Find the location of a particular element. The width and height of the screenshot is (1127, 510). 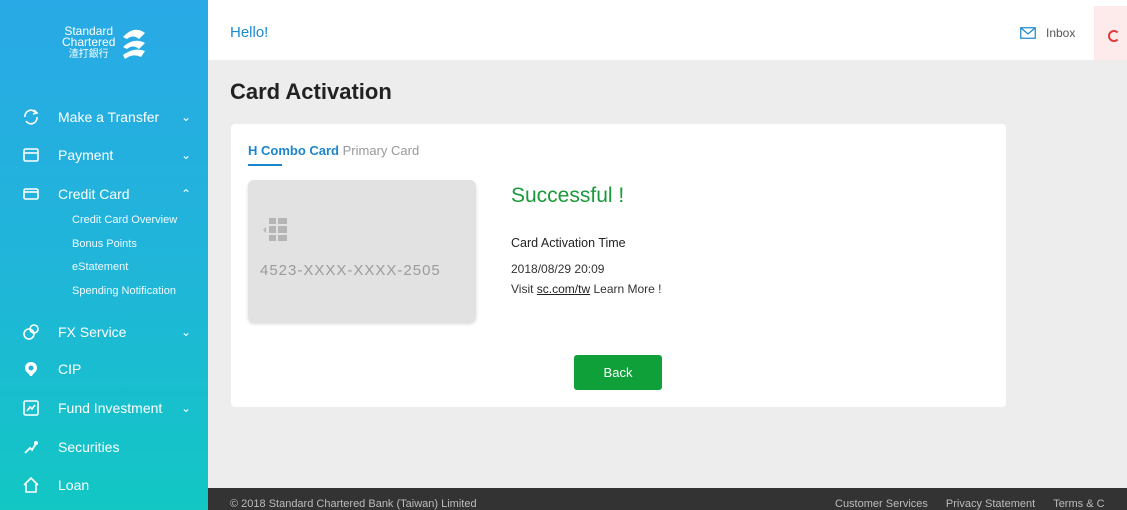

cip-icon is located at coordinates (31, 369).